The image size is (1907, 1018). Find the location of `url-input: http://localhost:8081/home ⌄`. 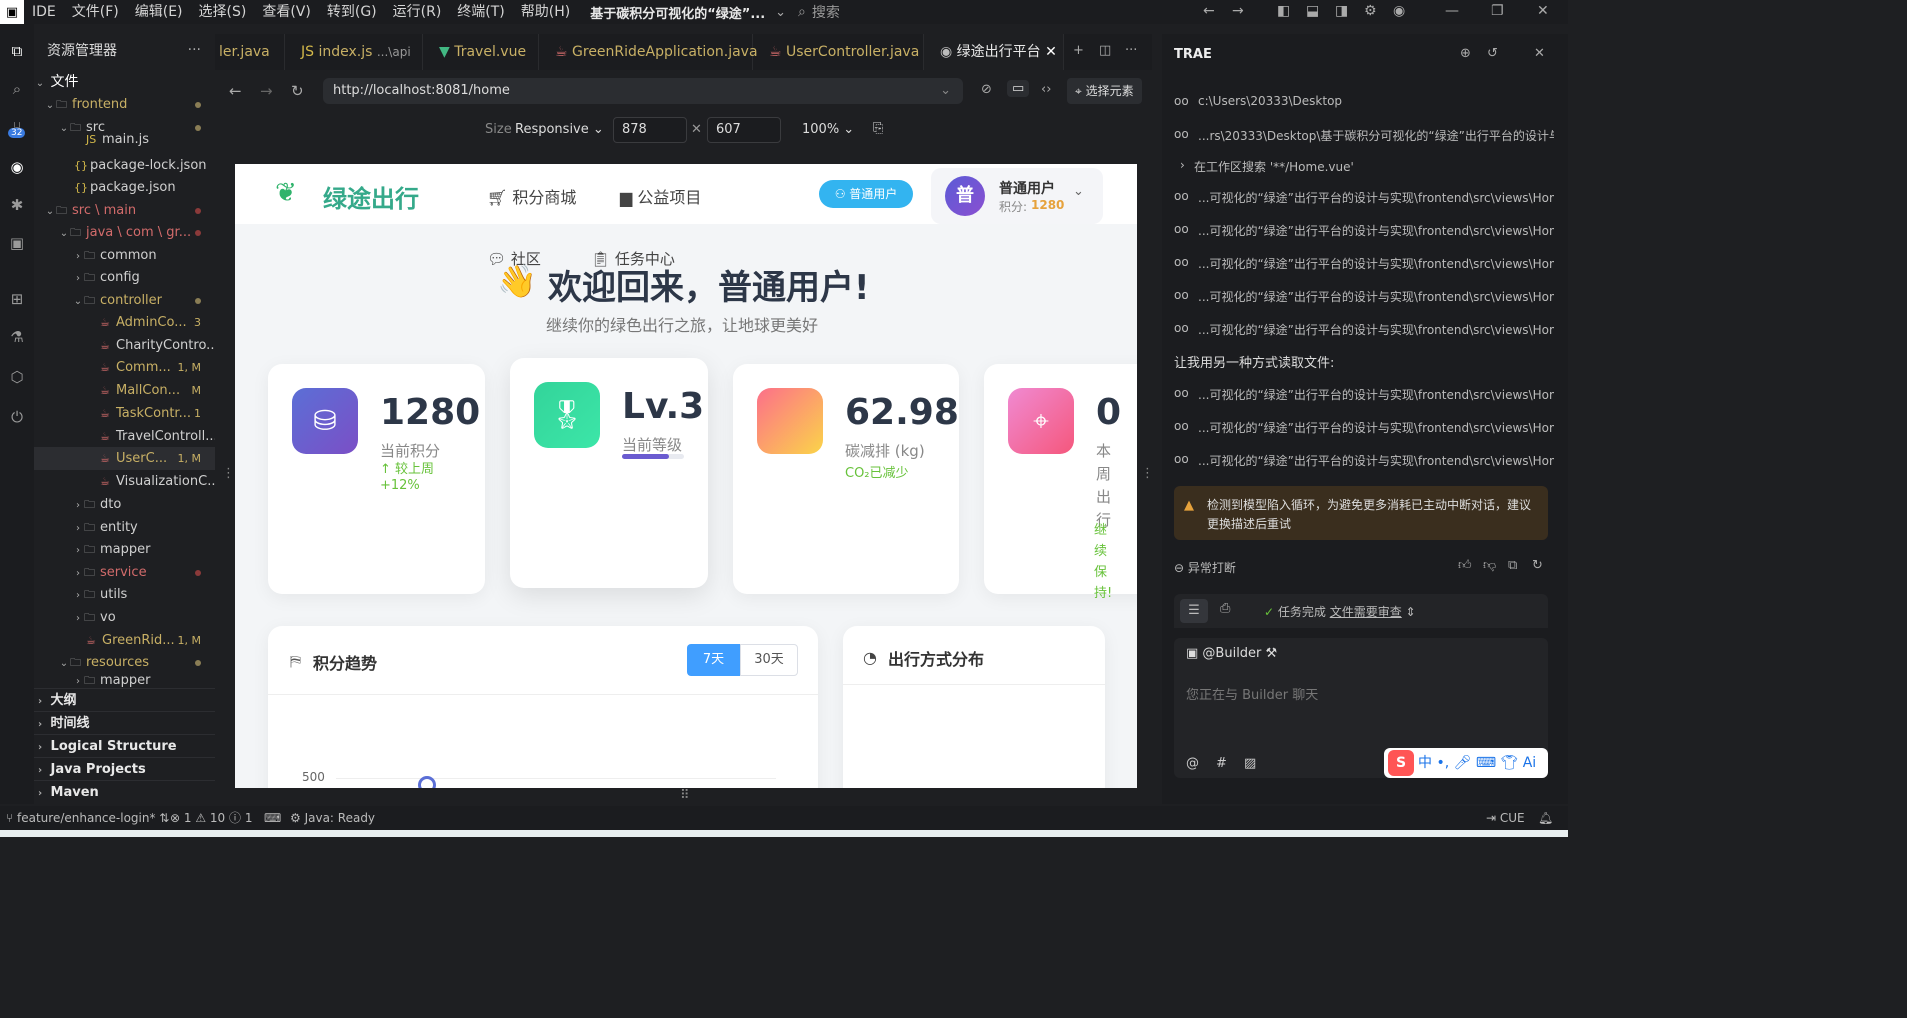

url-input: http://localhost:8081/home ⌄ is located at coordinates (643, 91).